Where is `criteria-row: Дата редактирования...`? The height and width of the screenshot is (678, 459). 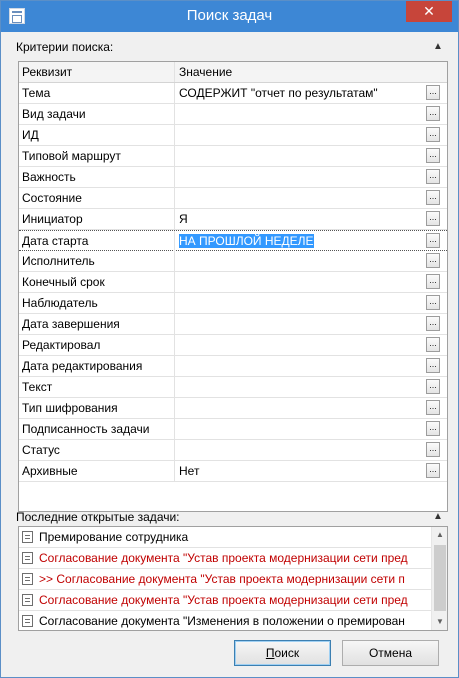 criteria-row: Дата редактирования... is located at coordinates (233, 366).